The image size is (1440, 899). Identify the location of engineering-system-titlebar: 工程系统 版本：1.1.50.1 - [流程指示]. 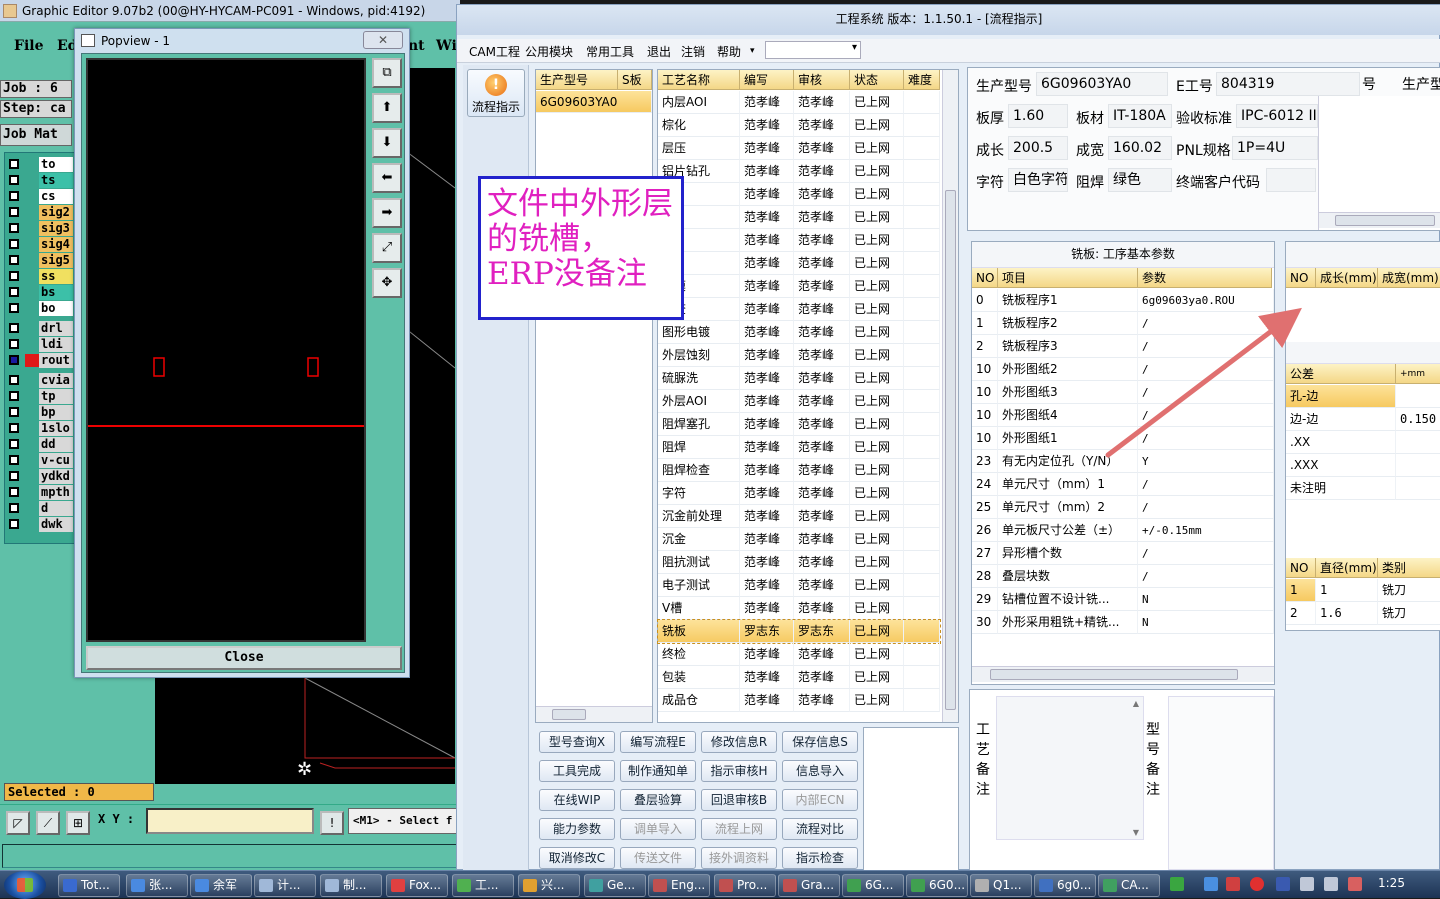
(948, 20).